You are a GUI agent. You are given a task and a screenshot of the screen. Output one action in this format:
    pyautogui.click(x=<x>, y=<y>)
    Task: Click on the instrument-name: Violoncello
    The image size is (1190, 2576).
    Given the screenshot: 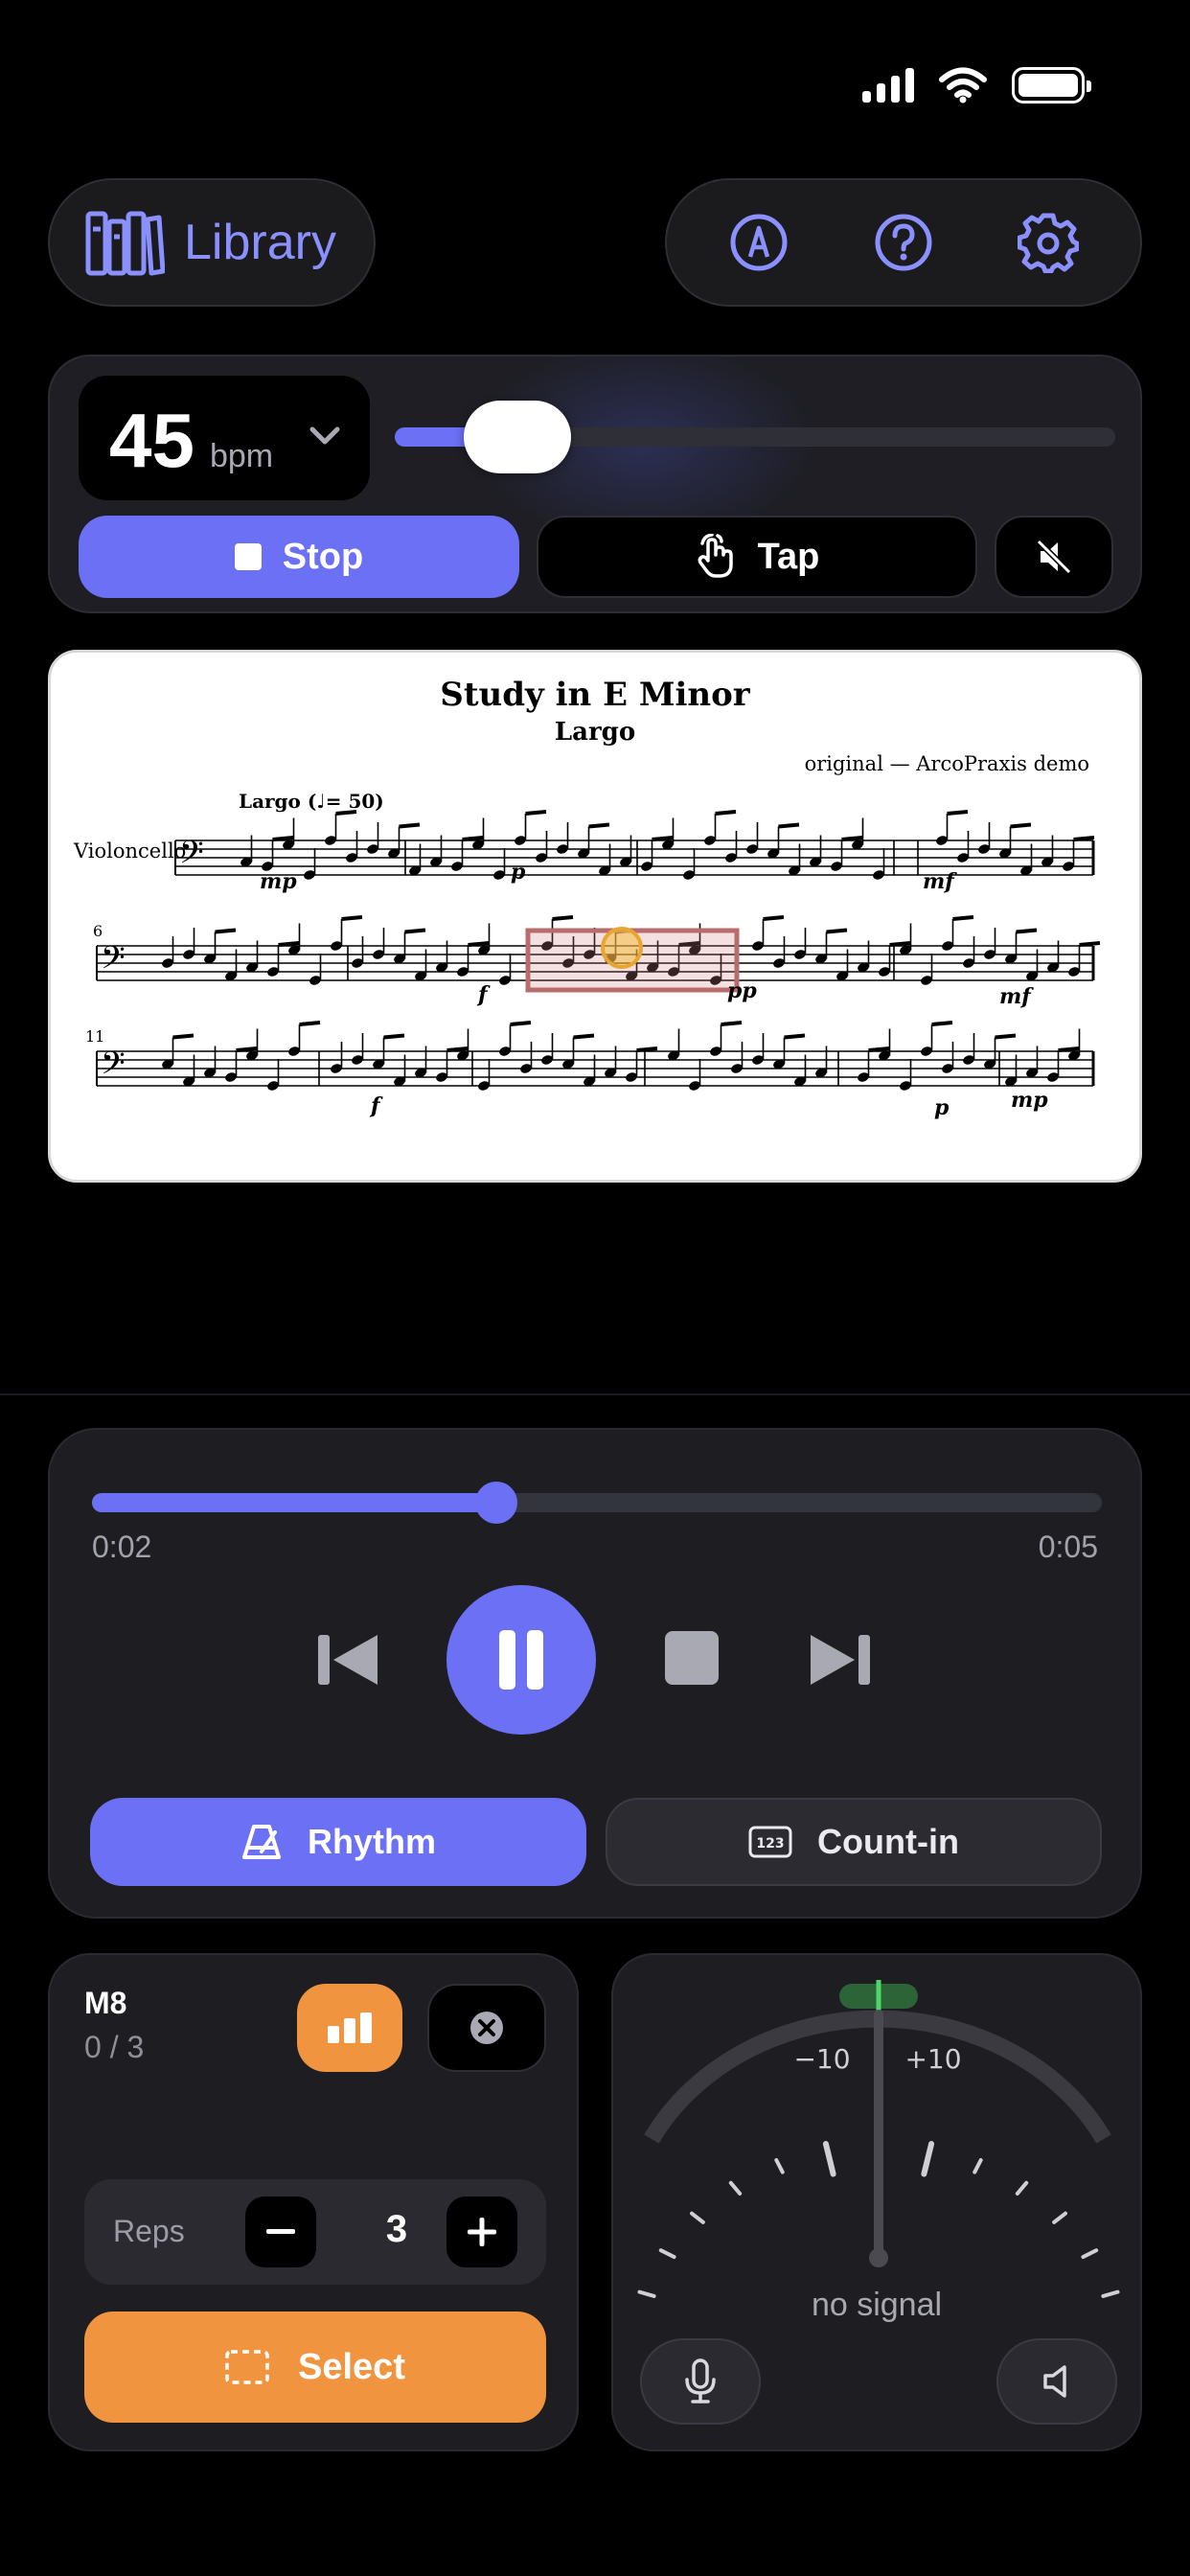 What is the action you would take?
    pyautogui.click(x=129, y=851)
    